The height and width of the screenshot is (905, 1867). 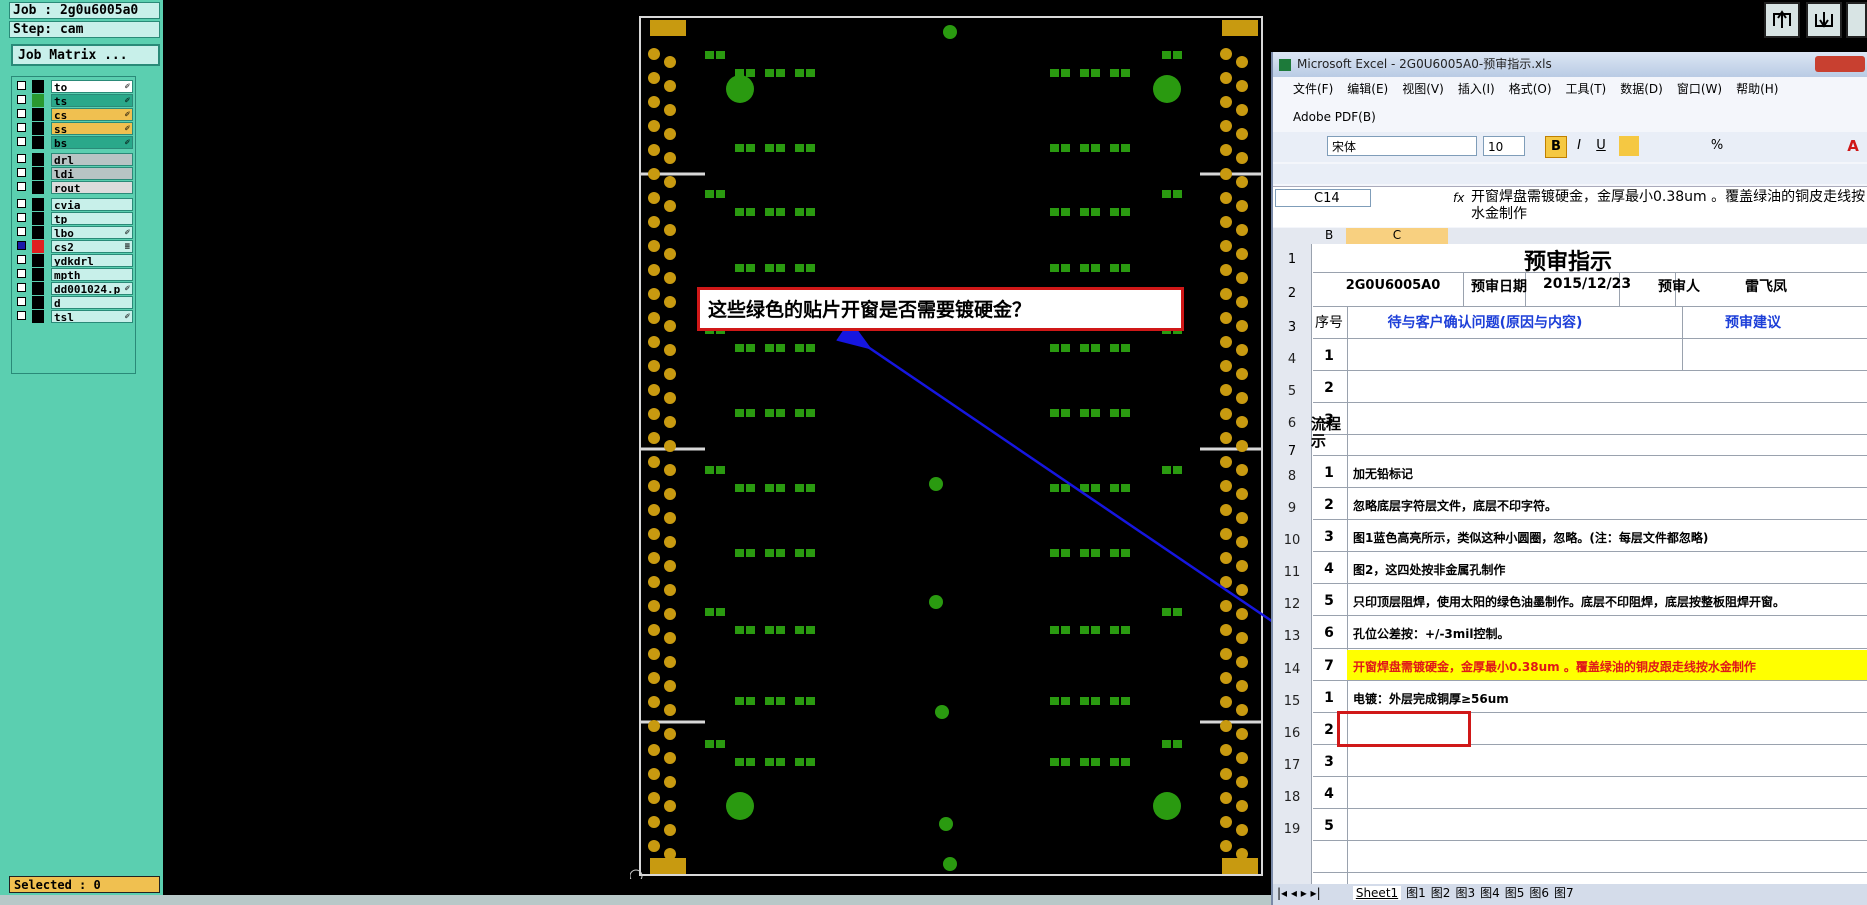 What do you see at coordinates (1853, 146) in the screenshot?
I see `font-color-icon: A` at bounding box center [1853, 146].